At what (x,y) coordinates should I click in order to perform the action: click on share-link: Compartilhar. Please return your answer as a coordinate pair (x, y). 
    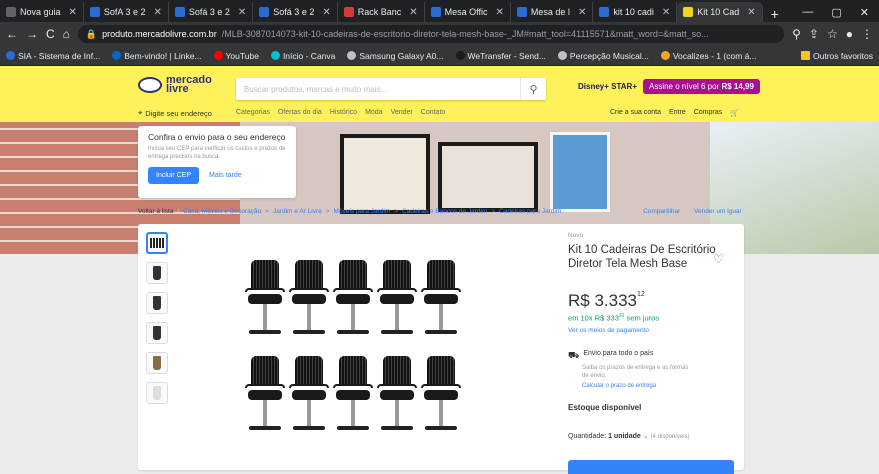
    Looking at the image, I should click on (661, 211).